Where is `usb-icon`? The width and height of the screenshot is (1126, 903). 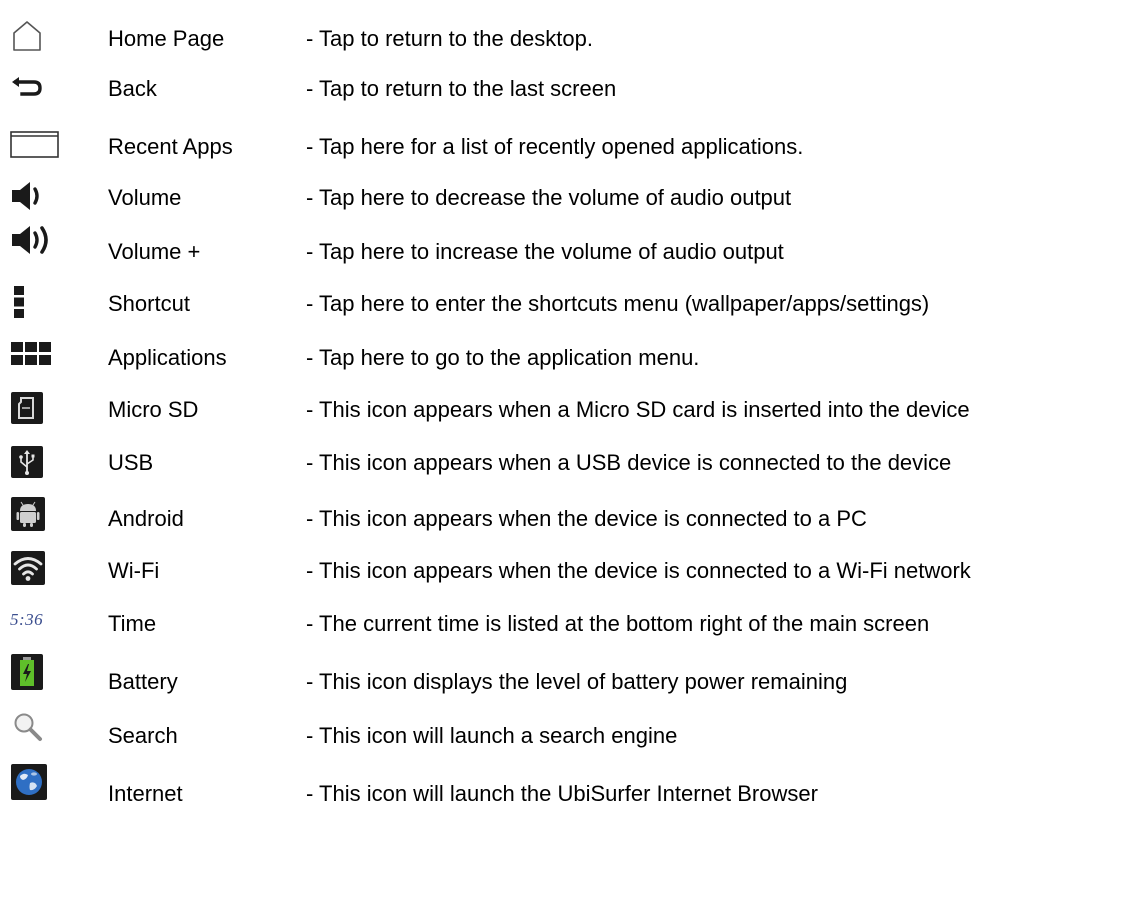 usb-icon is located at coordinates (36, 462).